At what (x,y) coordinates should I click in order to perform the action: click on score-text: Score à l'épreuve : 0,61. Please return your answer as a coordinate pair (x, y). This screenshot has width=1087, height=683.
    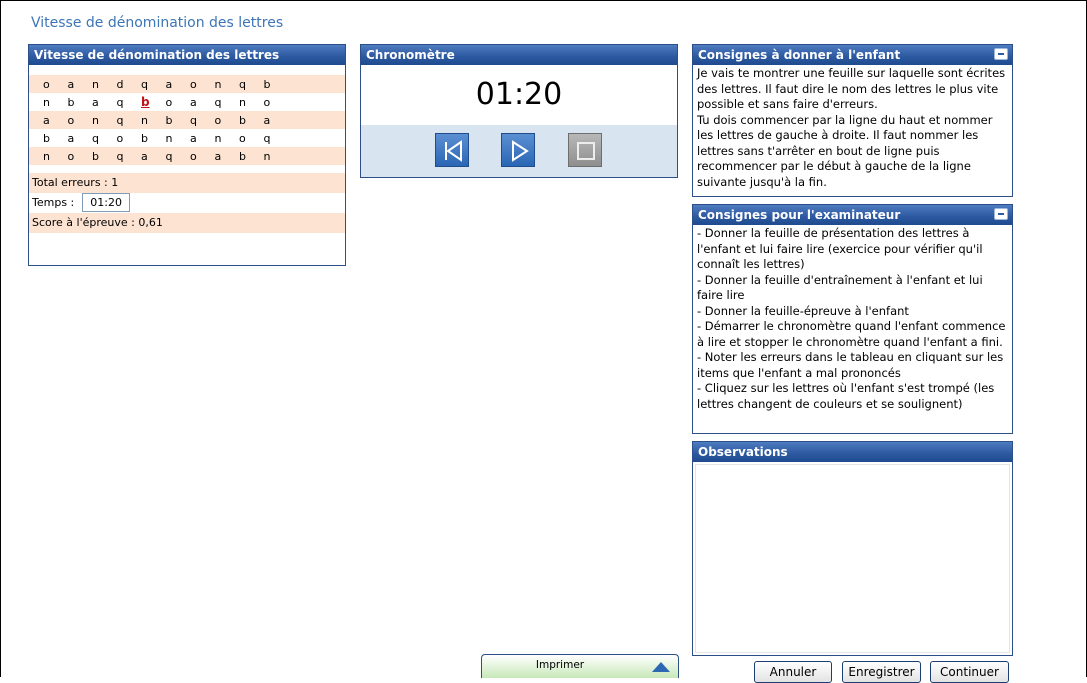
    Looking at the image, I should click on (187, 223).